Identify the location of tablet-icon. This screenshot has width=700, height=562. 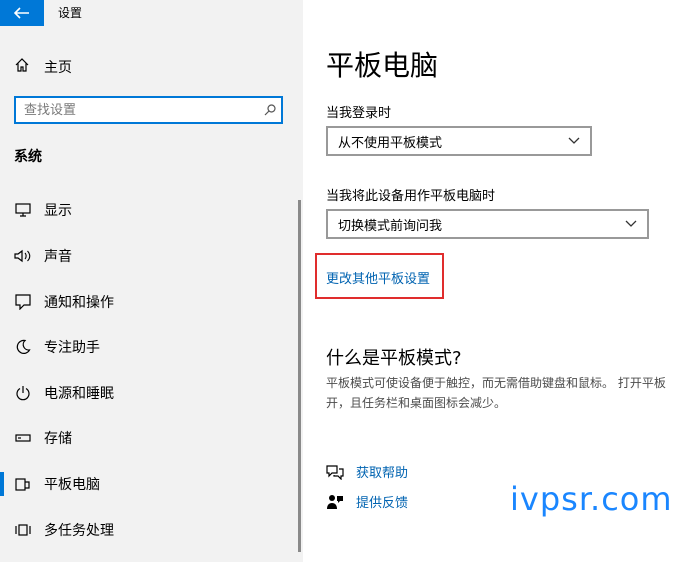
(23, 484).